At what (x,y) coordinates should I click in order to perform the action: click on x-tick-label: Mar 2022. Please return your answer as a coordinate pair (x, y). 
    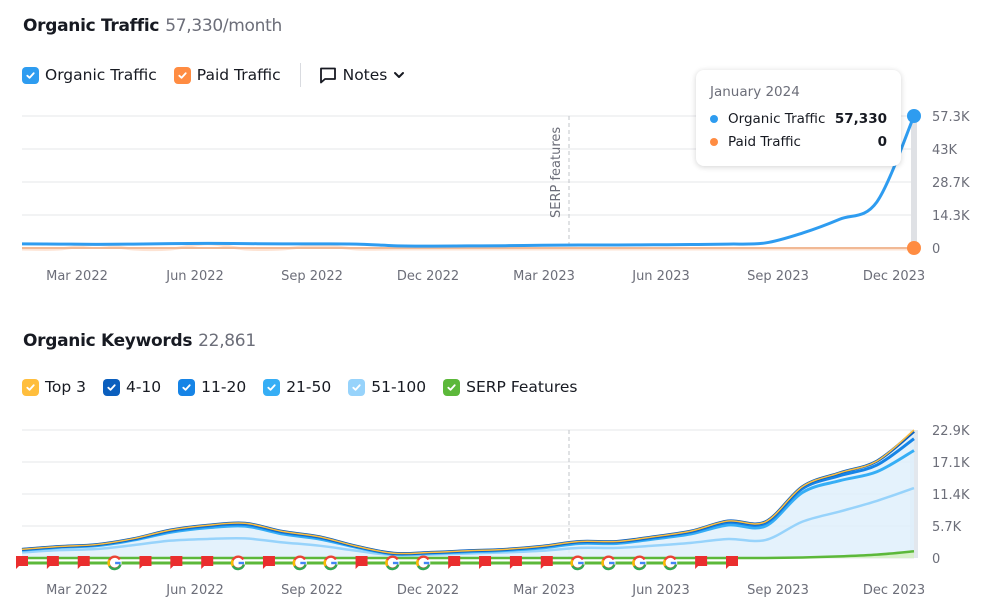
    Looking at the image, I should click on (77, 590).